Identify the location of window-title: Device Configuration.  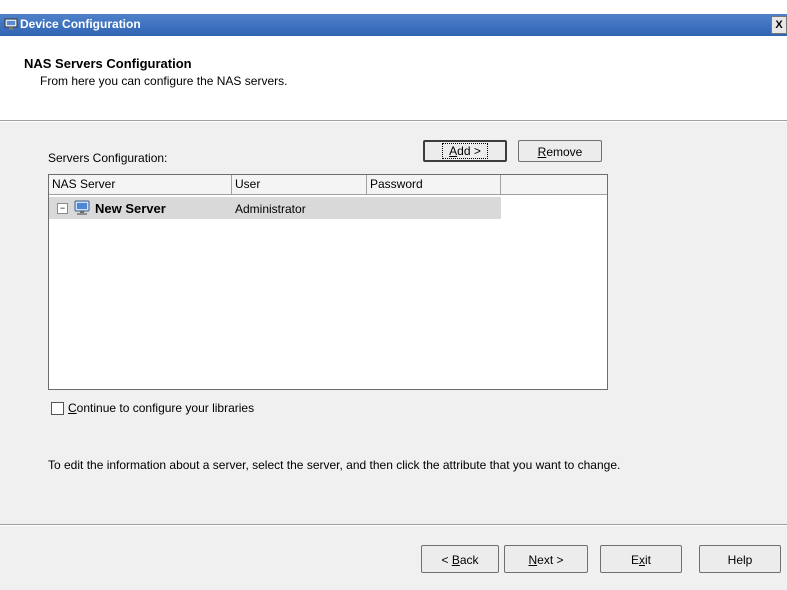
(80, 24).